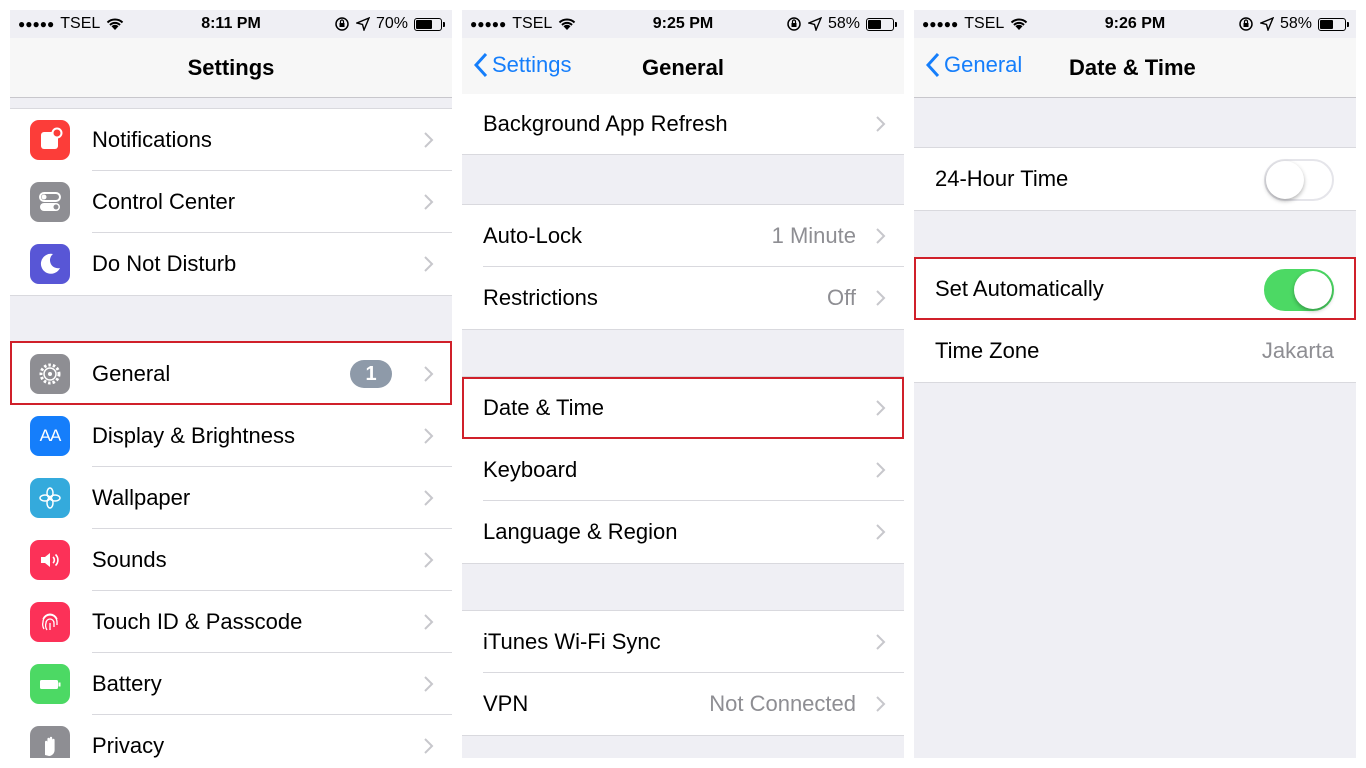  What do you see at coordinates (683, 298) in the screenshot?
I see `general-item-restrictions: Restrictions Off` at bounding box center [683, 298].